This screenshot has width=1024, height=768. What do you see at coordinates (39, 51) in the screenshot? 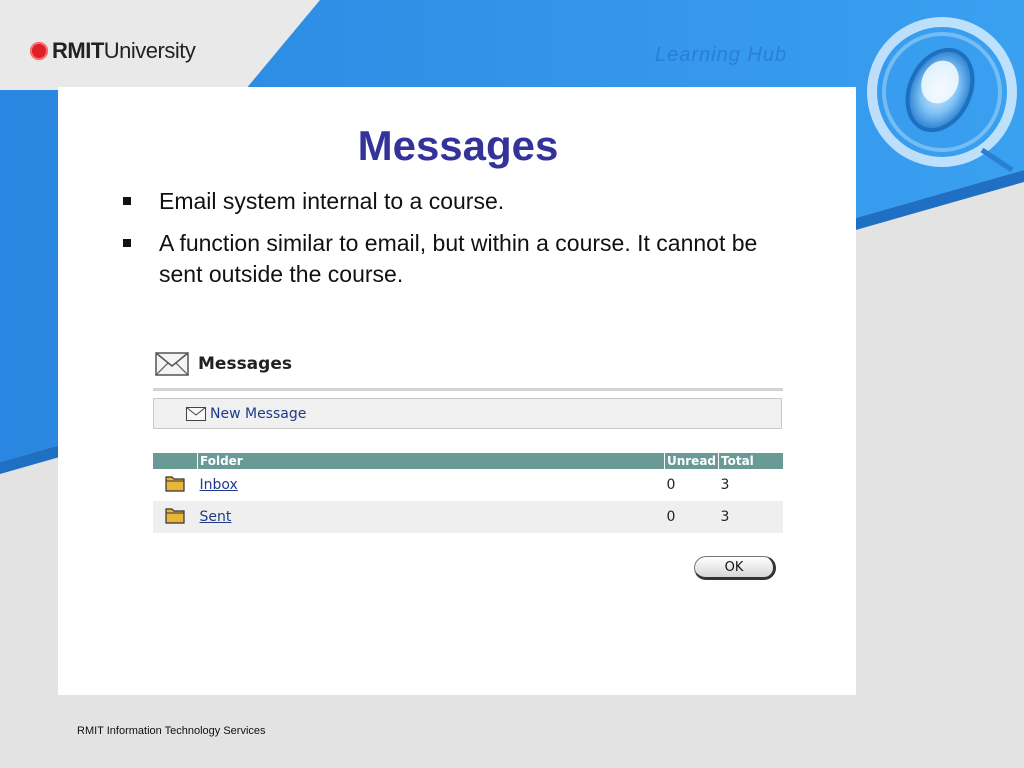
I see `logo-dot-icon` at bounding box center [39, 51].